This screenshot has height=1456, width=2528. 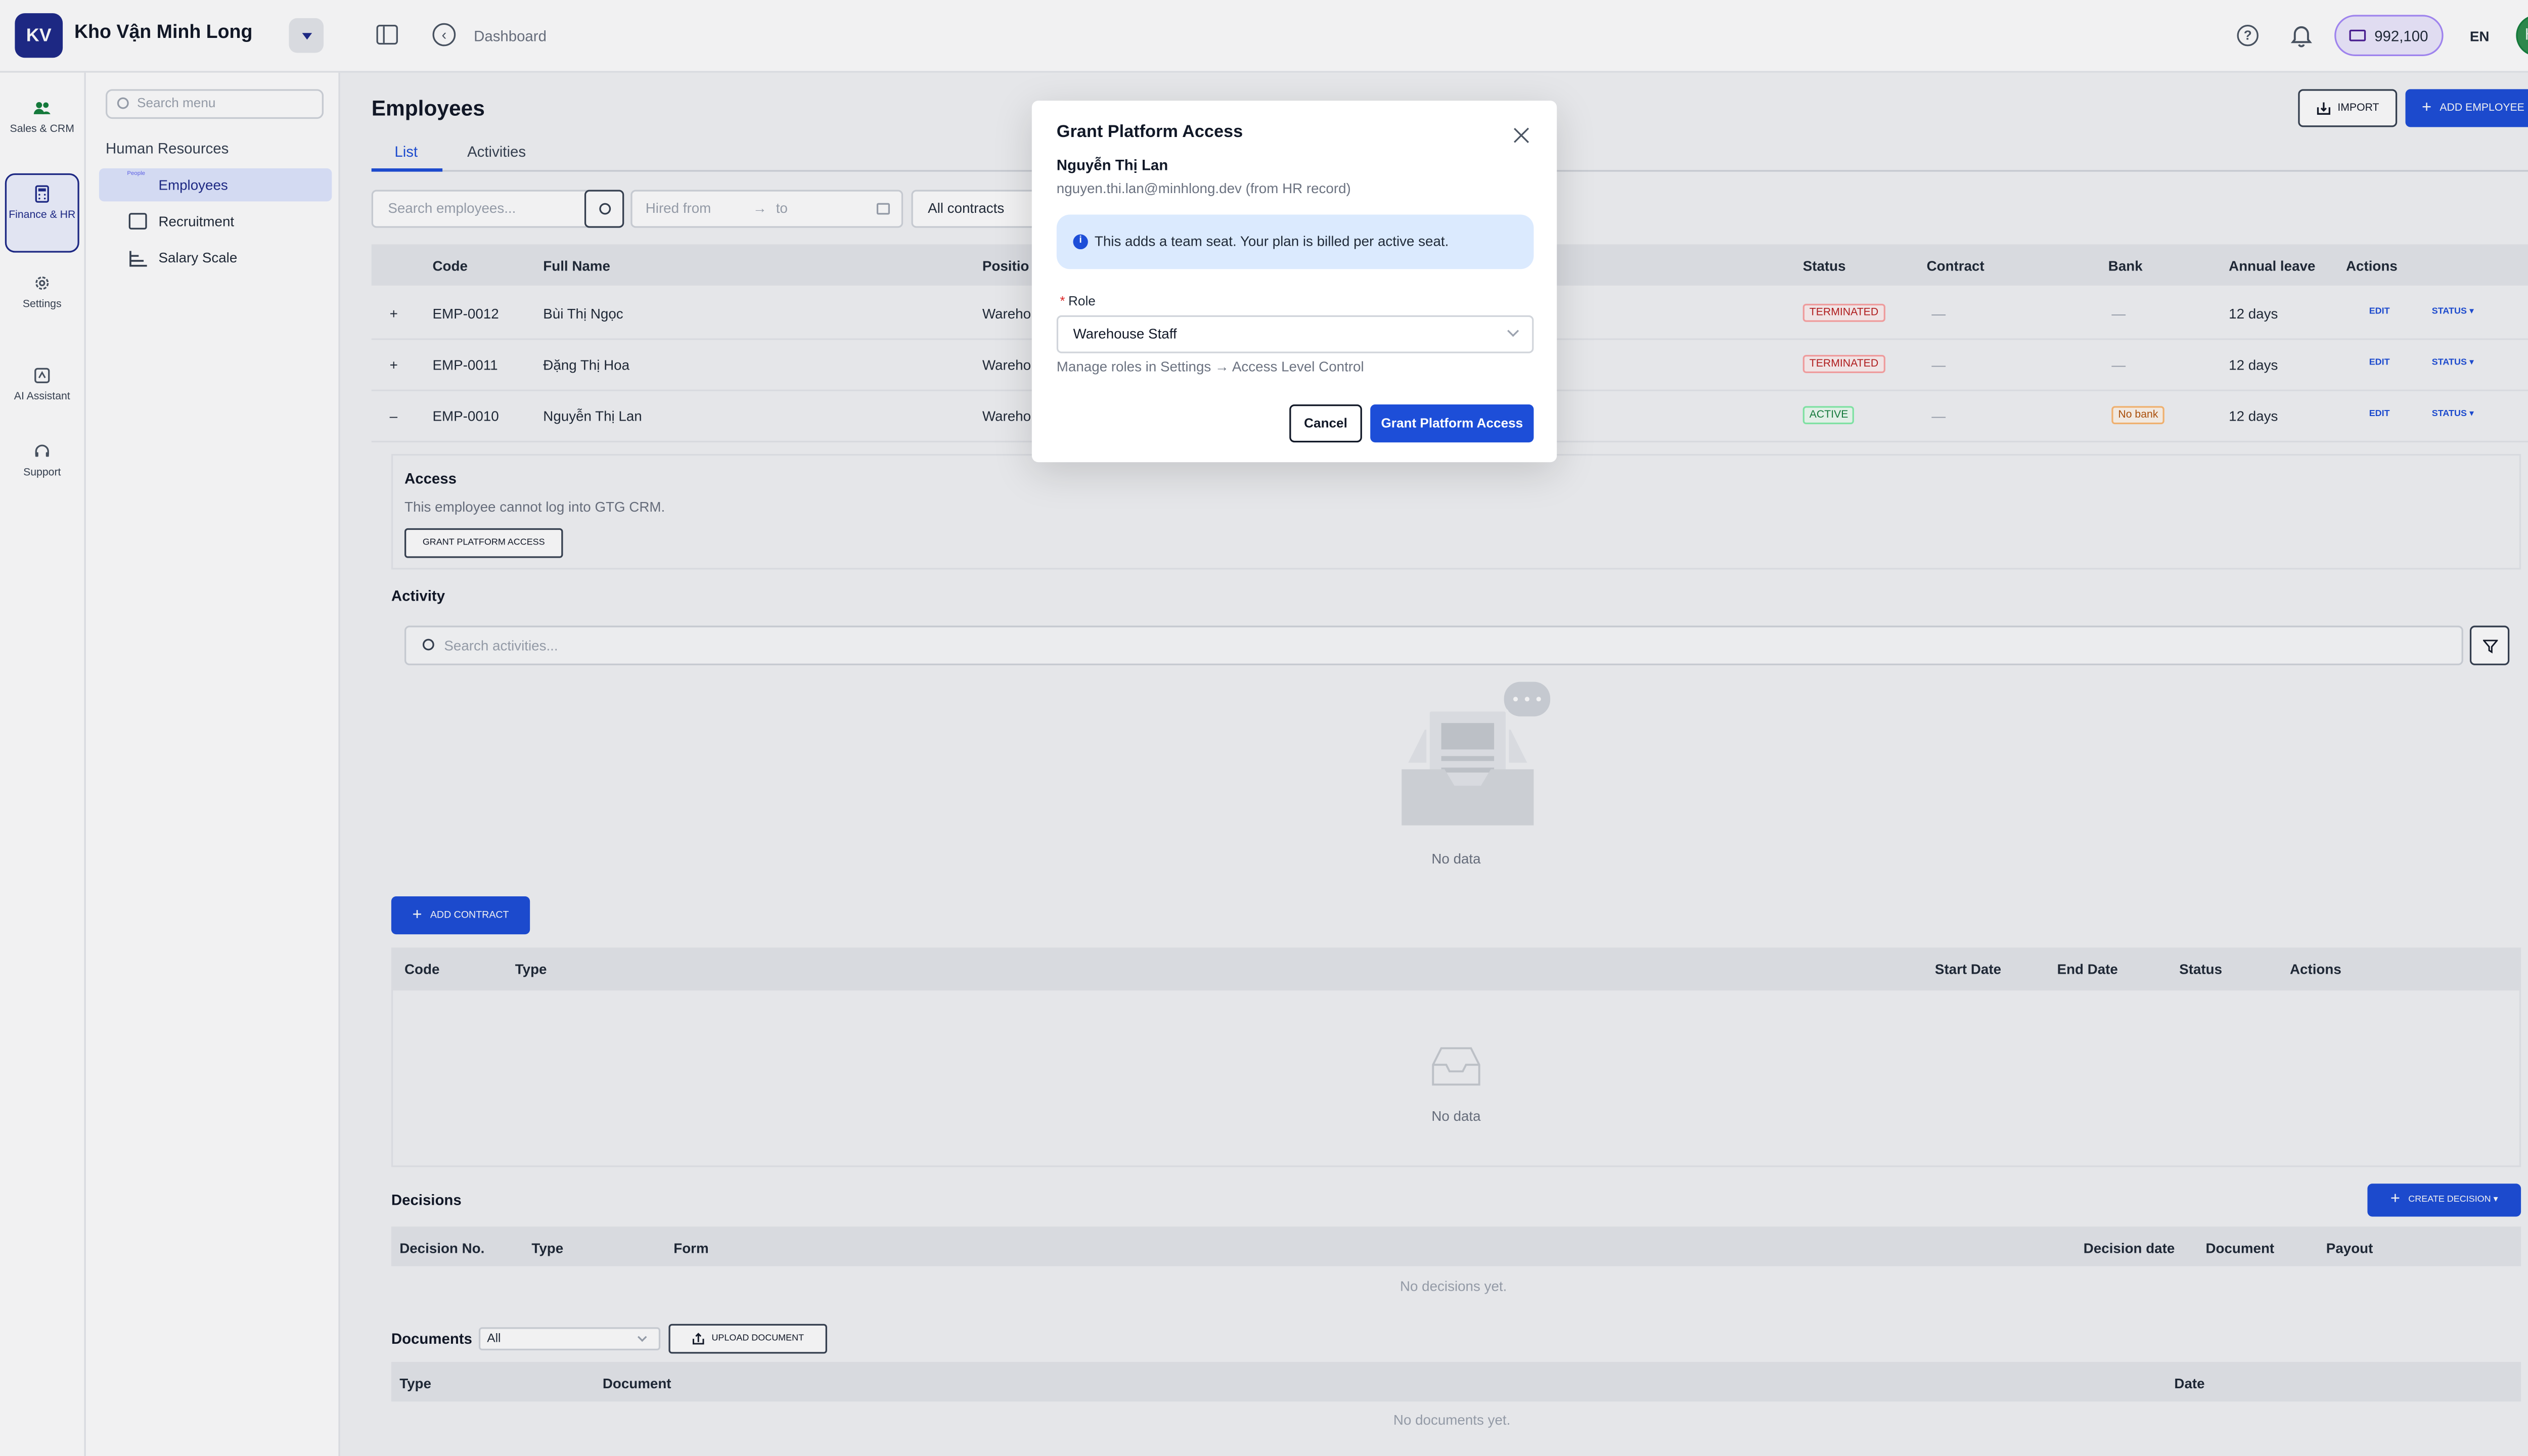 I want to click on role-select-value: Warehouse Staff, so click(x=1125, y=333).